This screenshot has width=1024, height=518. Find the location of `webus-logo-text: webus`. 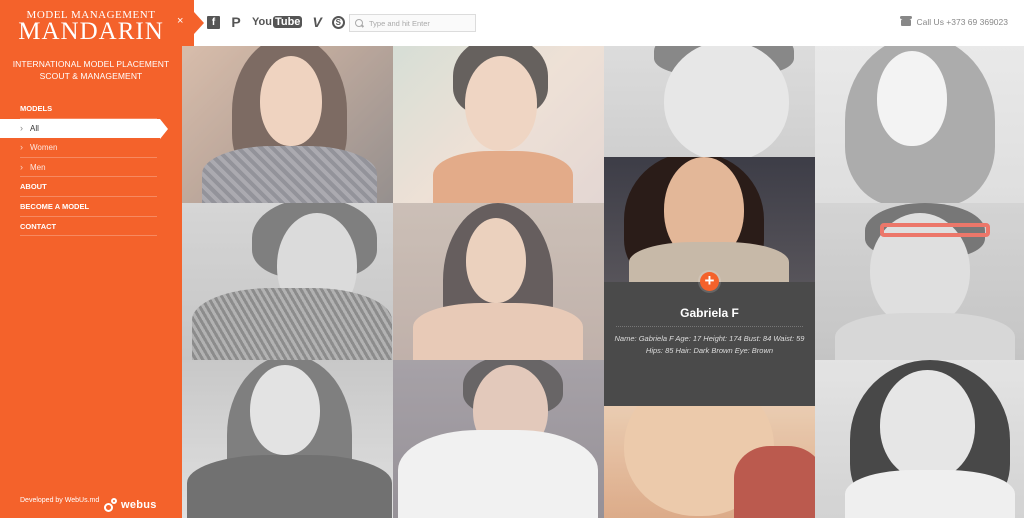

webus-logo-text: webus is located at coordinates (139, 505).